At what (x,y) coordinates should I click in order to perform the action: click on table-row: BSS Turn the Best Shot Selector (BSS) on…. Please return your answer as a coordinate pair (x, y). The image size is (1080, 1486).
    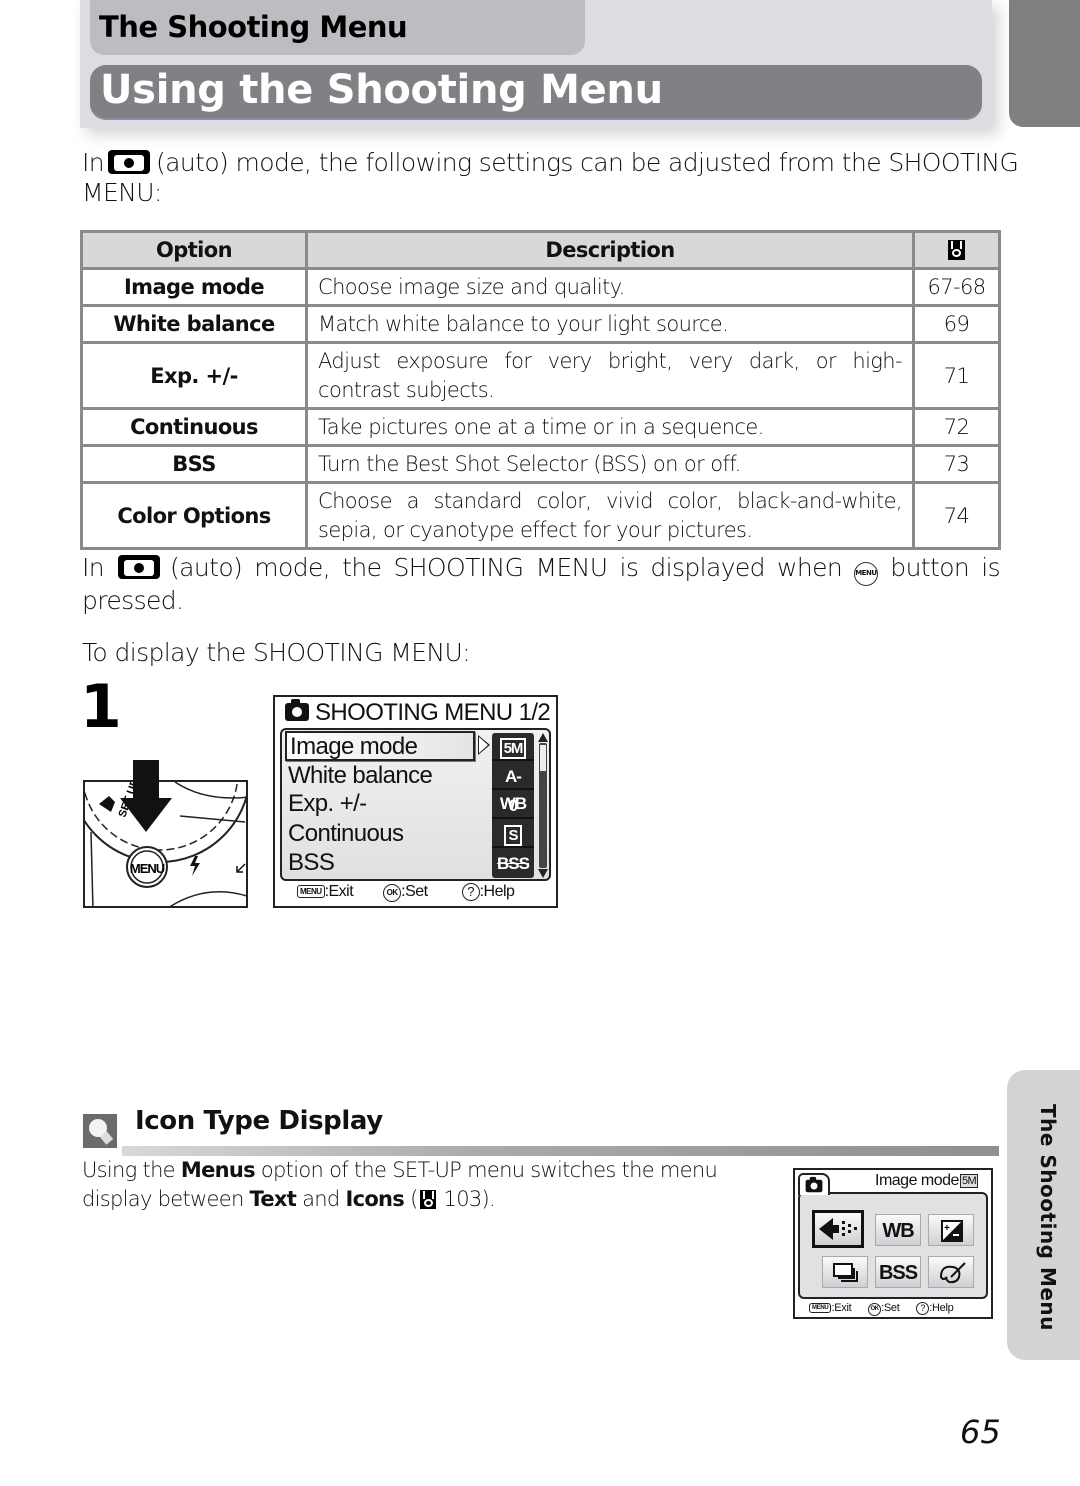
    Looking at the image, I should click on (540, 464).